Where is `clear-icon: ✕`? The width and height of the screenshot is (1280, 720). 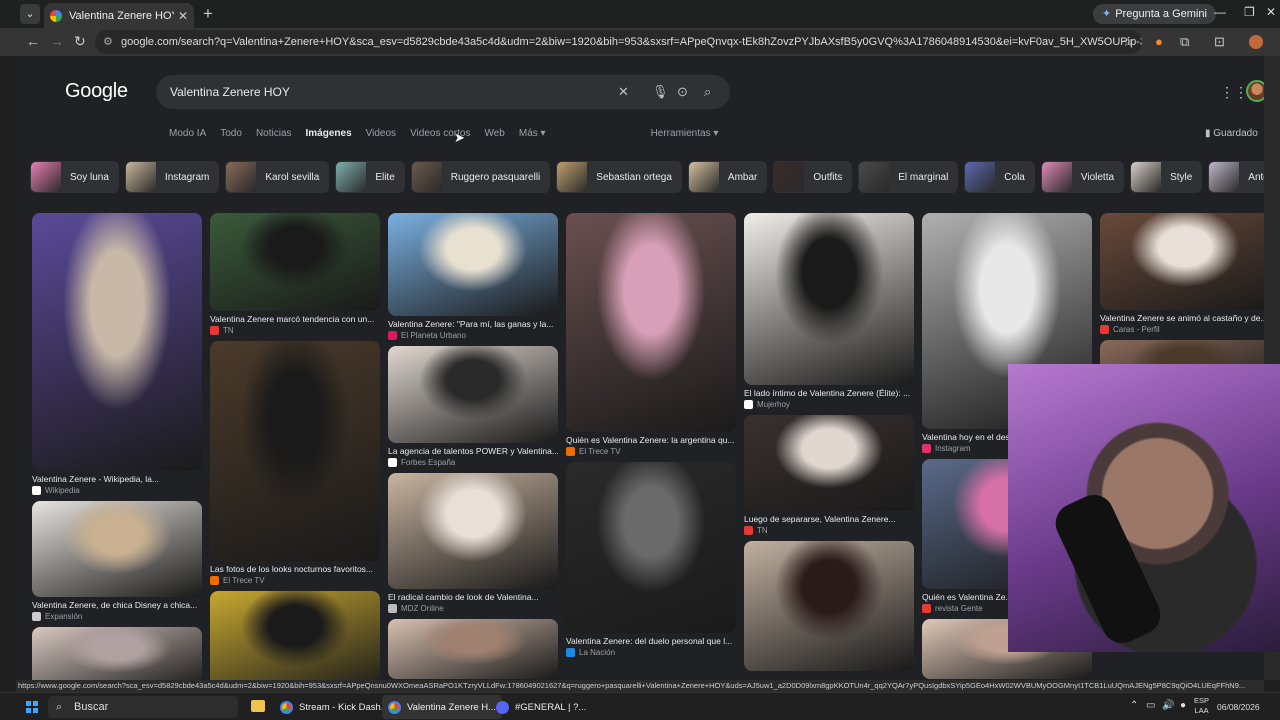
clear-icon: ✕ is located at coordinates (623, 92).